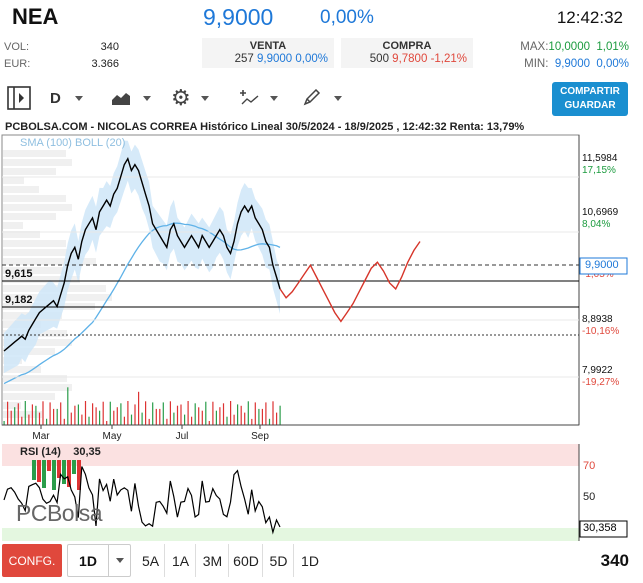  What do you see at coordinates (589, 497) in the screenshot?
I see `rsi-tick-50: 50` at bounding box center [589, 497].